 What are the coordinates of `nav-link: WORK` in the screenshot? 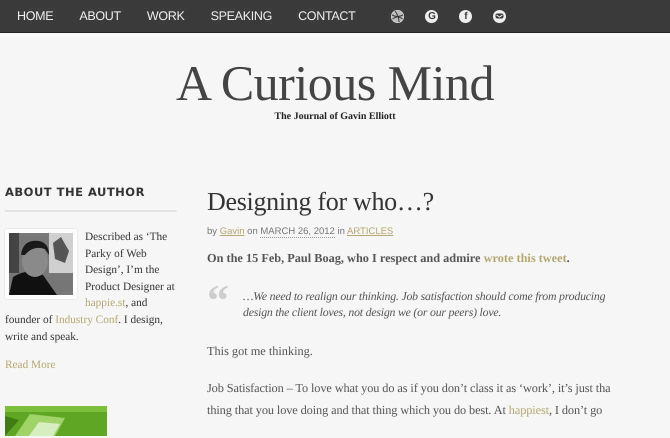 It's located at (165, 16).